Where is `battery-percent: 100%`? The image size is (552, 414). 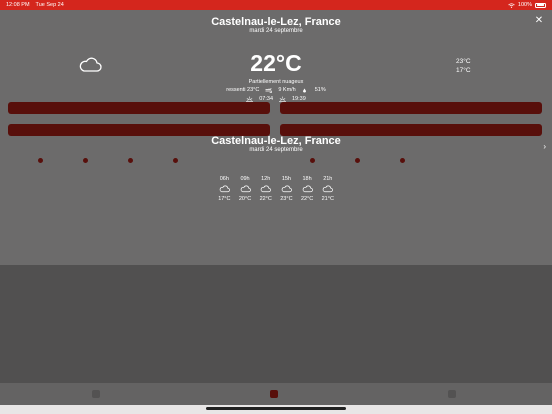
battery-percent: 100% is located at coordinates (524, 5).